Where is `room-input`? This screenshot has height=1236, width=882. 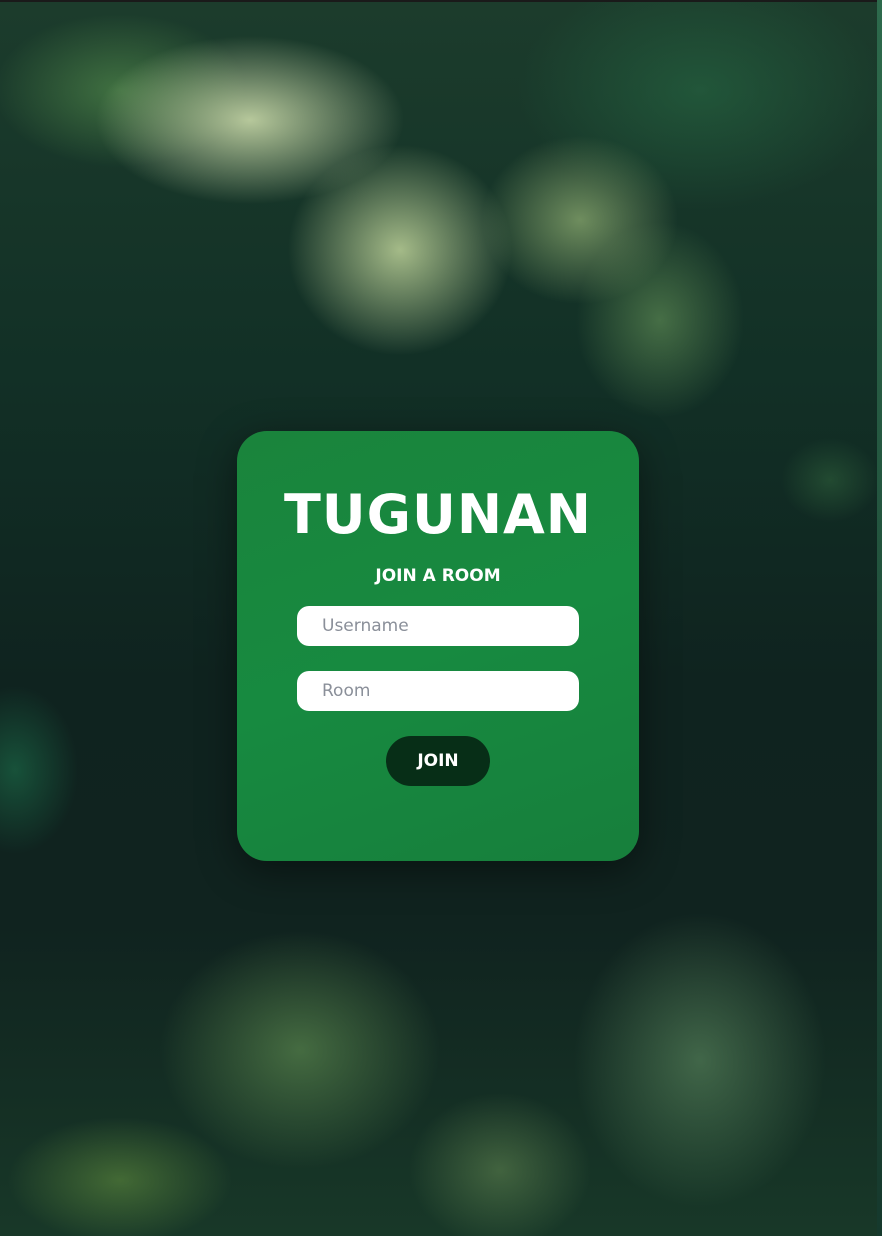
room-input is located at coordinates (438, 691).